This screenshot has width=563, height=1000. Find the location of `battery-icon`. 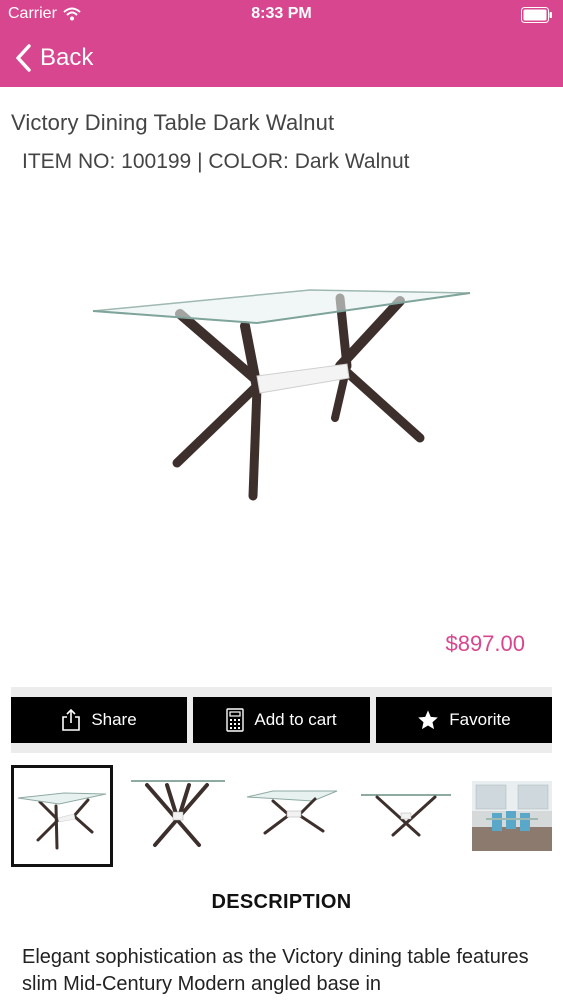

battery-icon is located at coordinates (536, 15).